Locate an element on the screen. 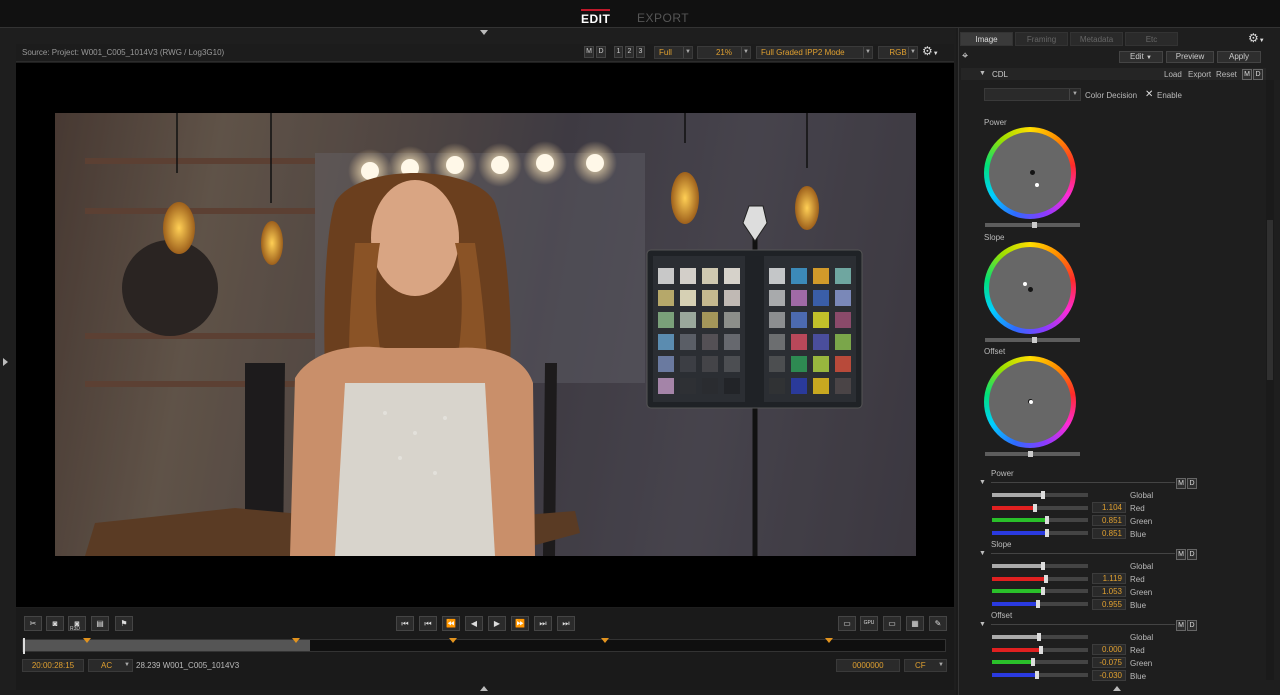 This screenshot has height=695, width=1280. panel-settings-gear-icon: ⚙▼ is located at coordinates (1256, 38).